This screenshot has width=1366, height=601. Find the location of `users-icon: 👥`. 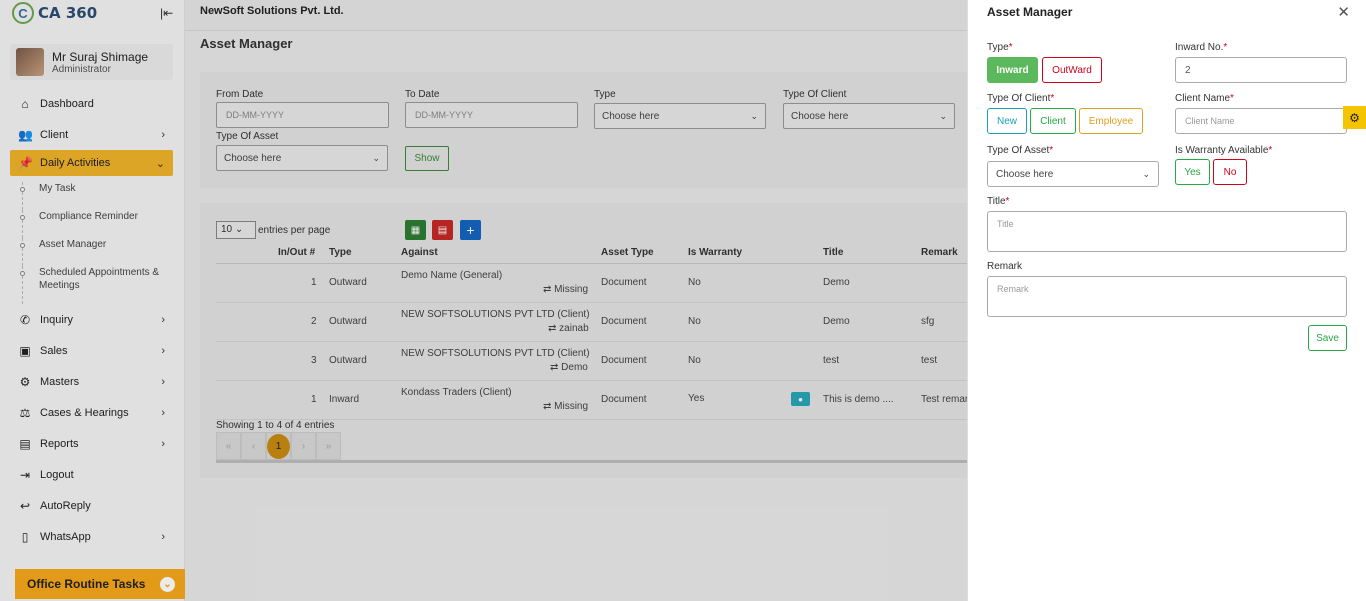

users-icon: 👥 is located at coordinates (25, 134).